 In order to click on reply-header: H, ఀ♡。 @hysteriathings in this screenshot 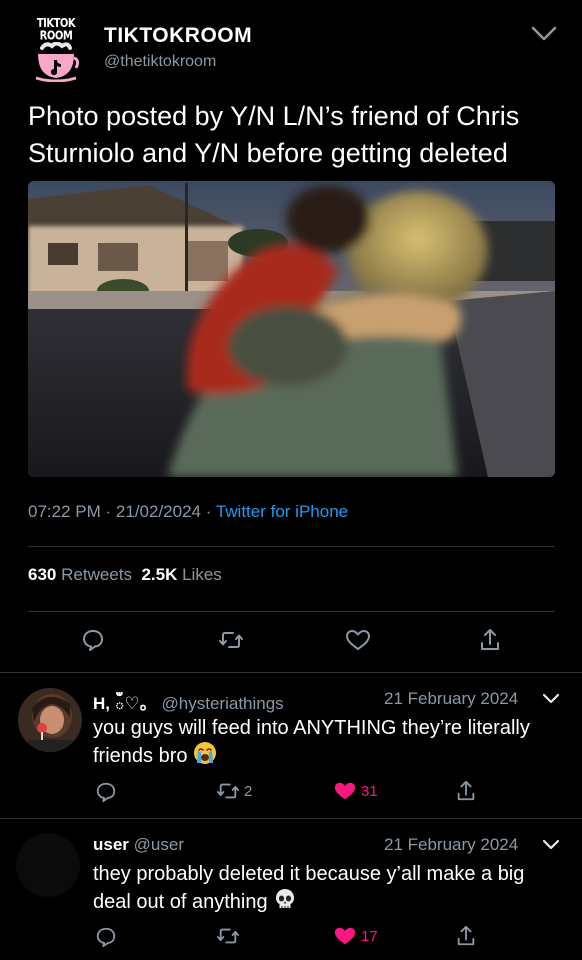, I will do `click(188, 703)`.